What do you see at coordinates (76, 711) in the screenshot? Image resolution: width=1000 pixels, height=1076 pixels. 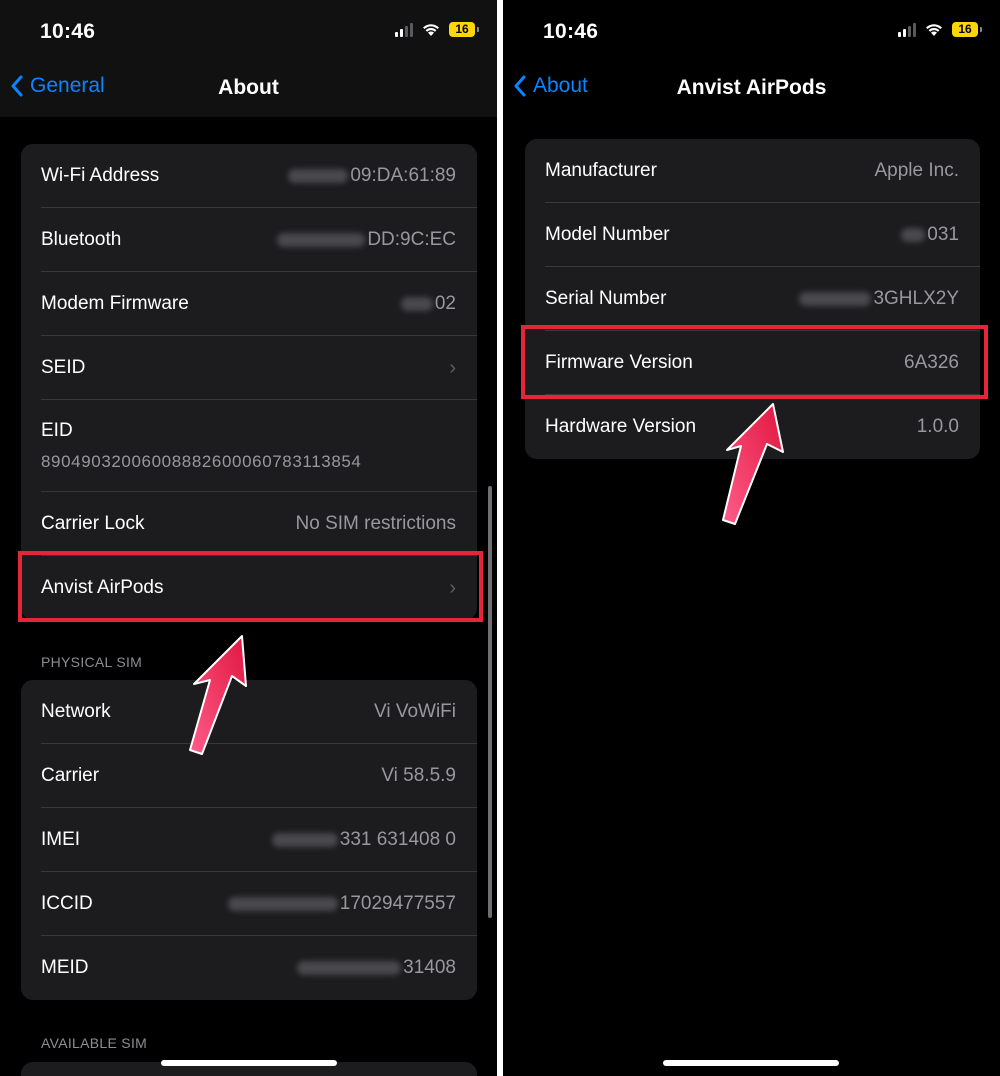 I see `row-label: Network` at bounding box center [76, 711].